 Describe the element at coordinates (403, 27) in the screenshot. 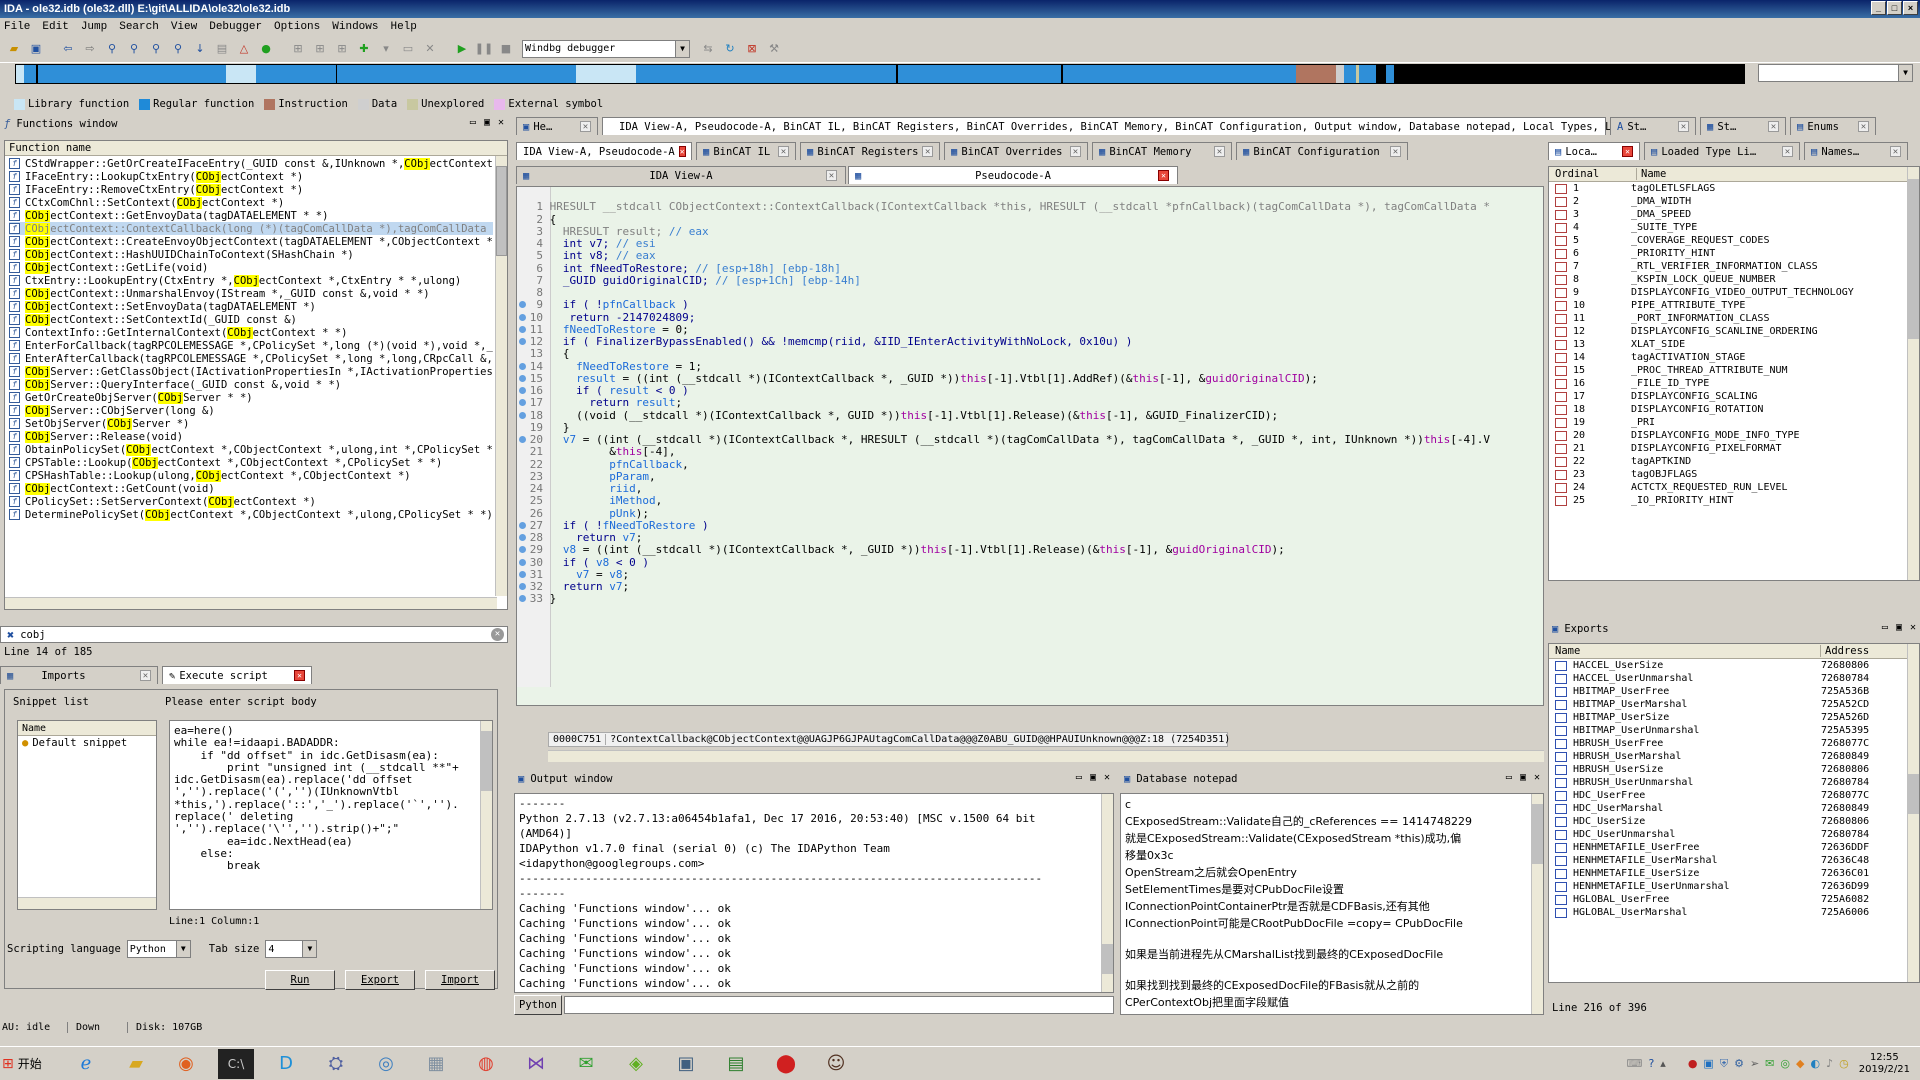

I see `menu-help: Help` at that location.